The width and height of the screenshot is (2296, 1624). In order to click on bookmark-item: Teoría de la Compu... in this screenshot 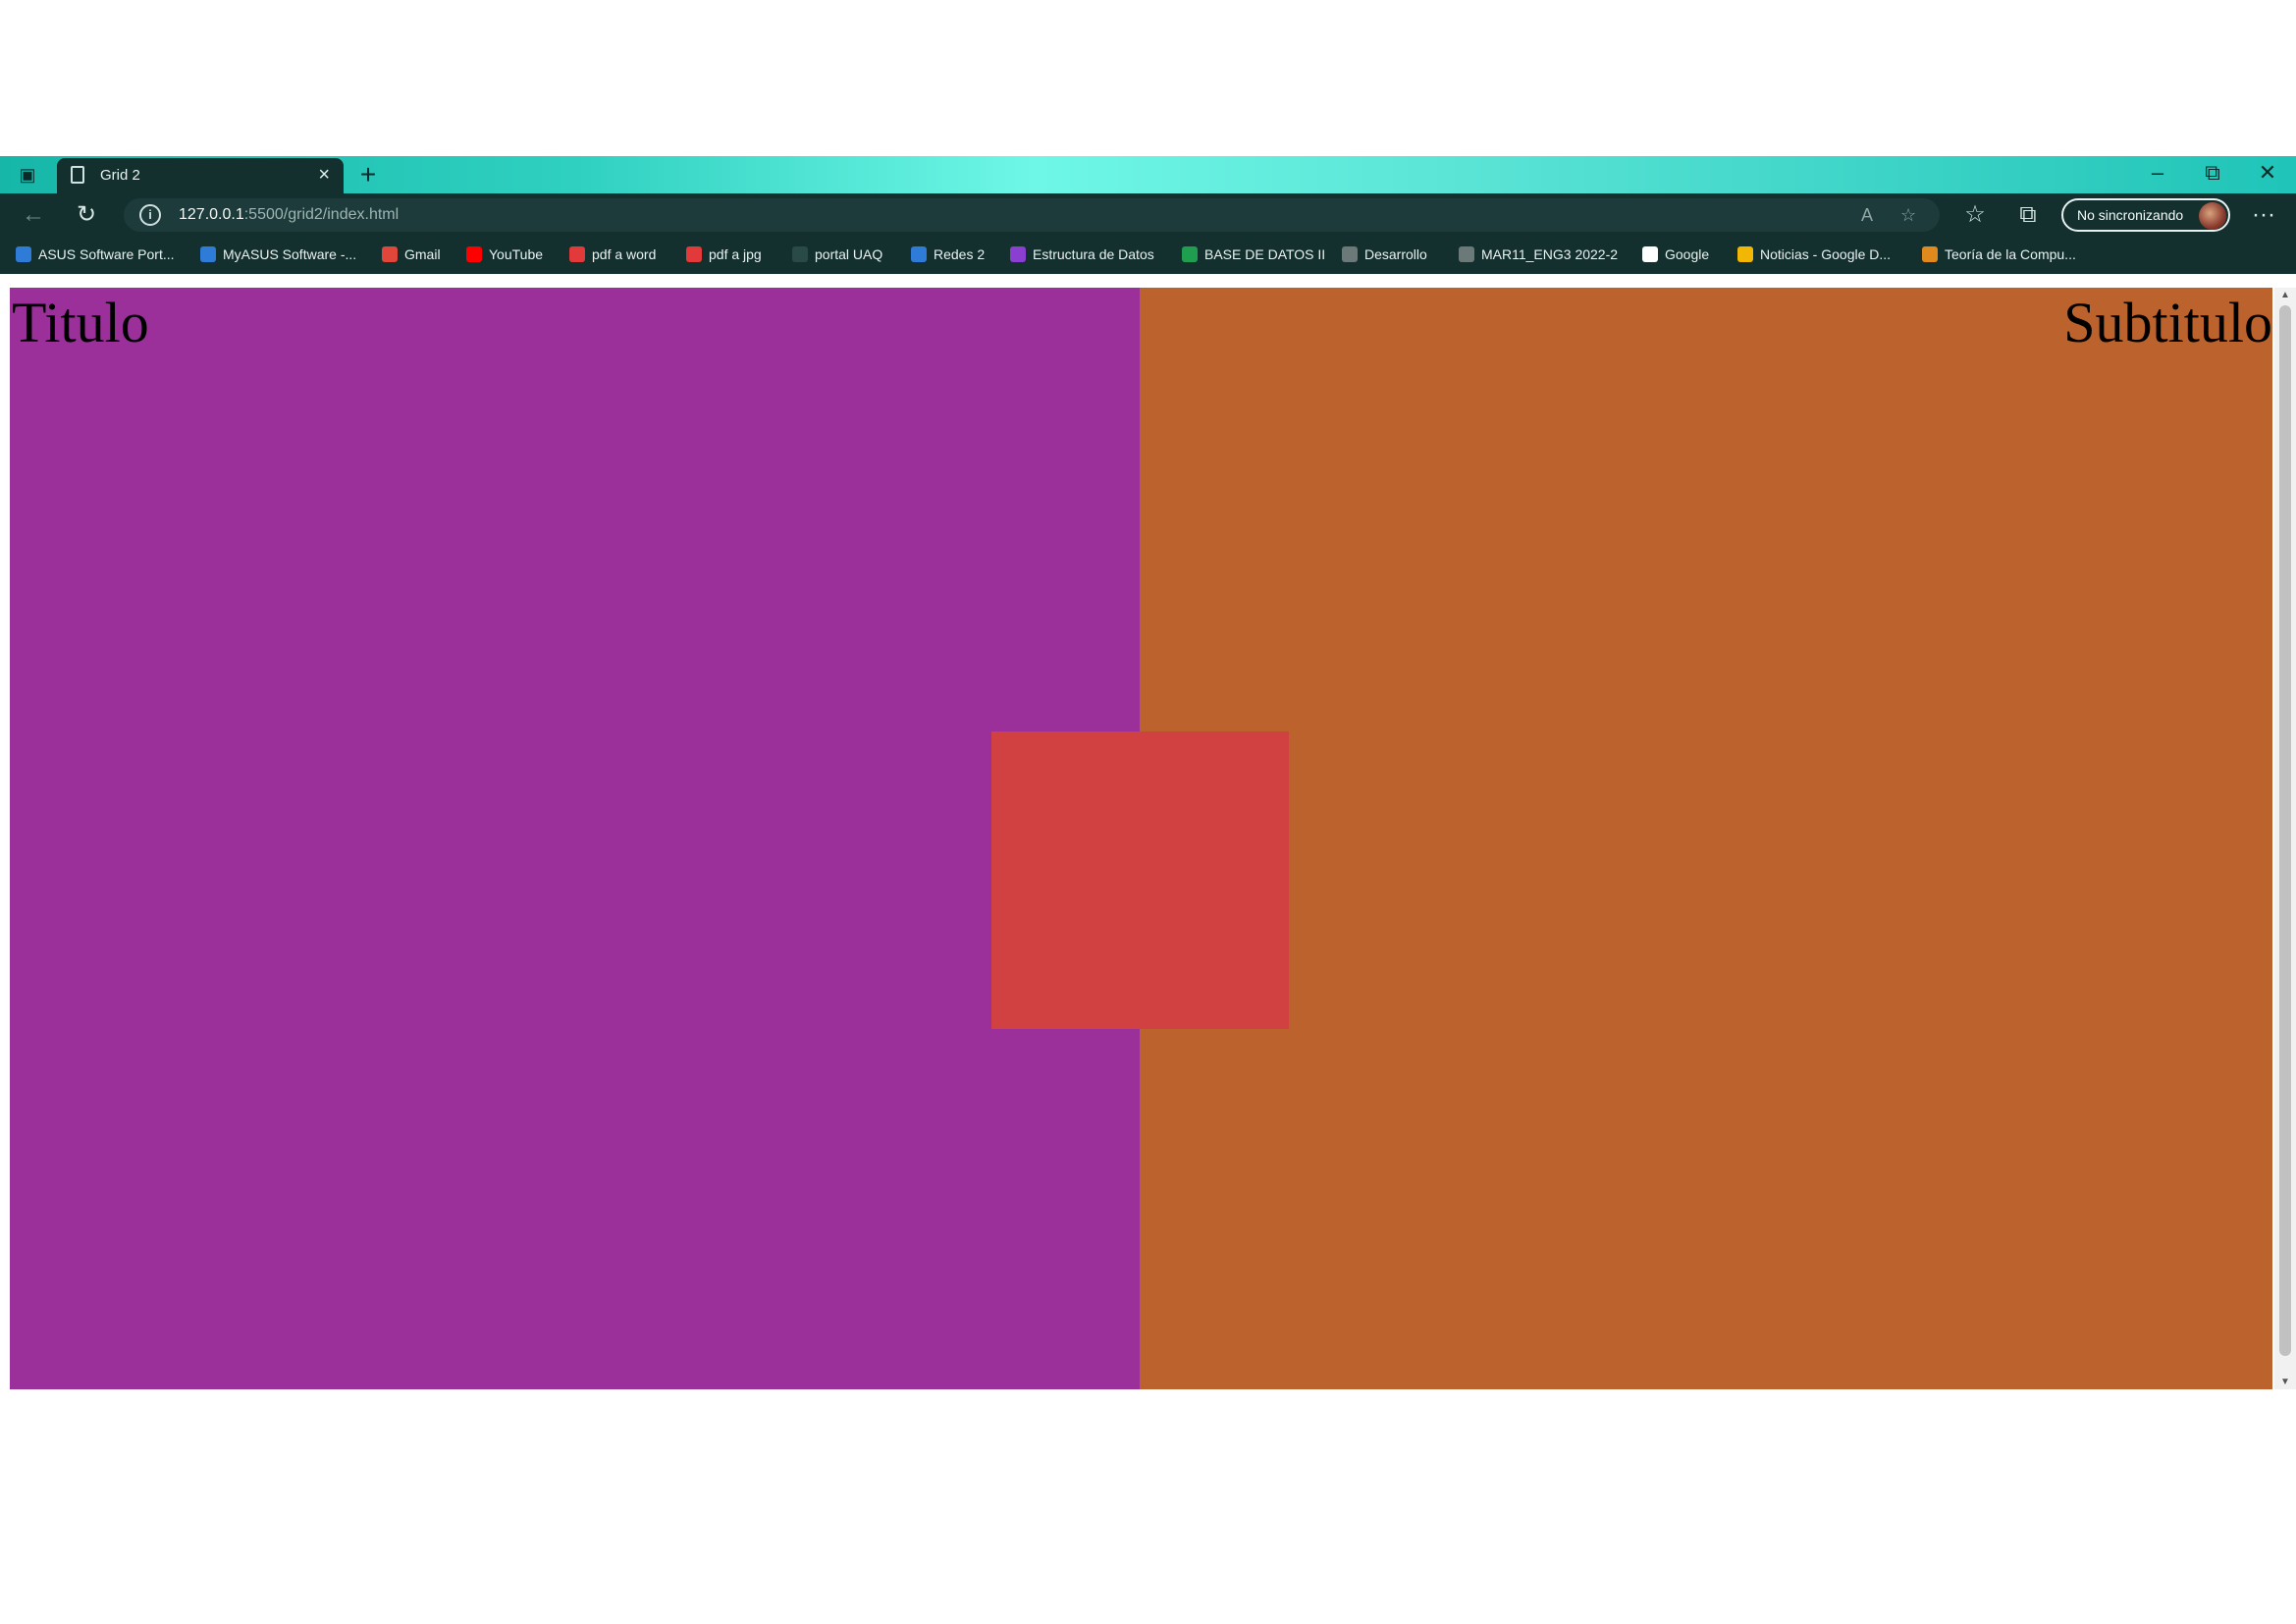, I will do `click(1999, 256)`.